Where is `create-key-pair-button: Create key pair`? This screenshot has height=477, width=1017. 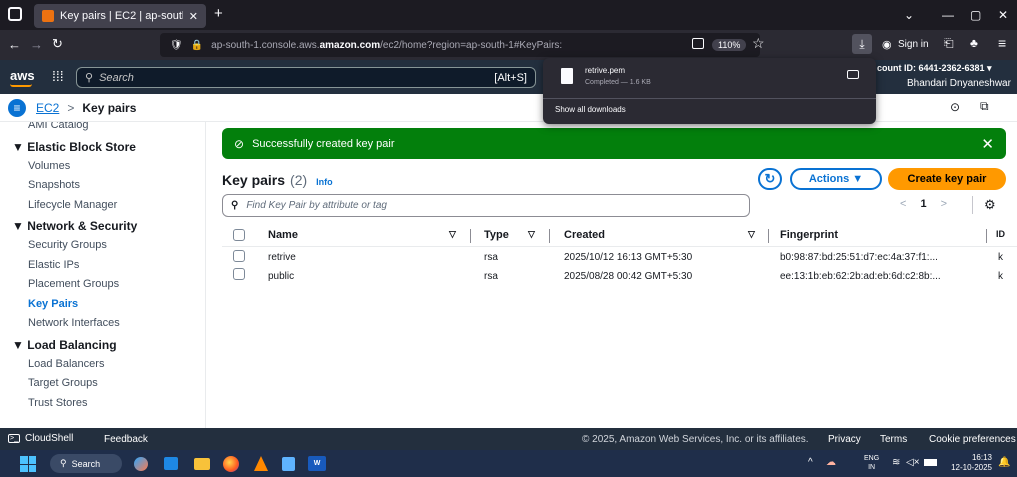 create-key-pair-button: Create key pair is located at coordinates (947, 179).